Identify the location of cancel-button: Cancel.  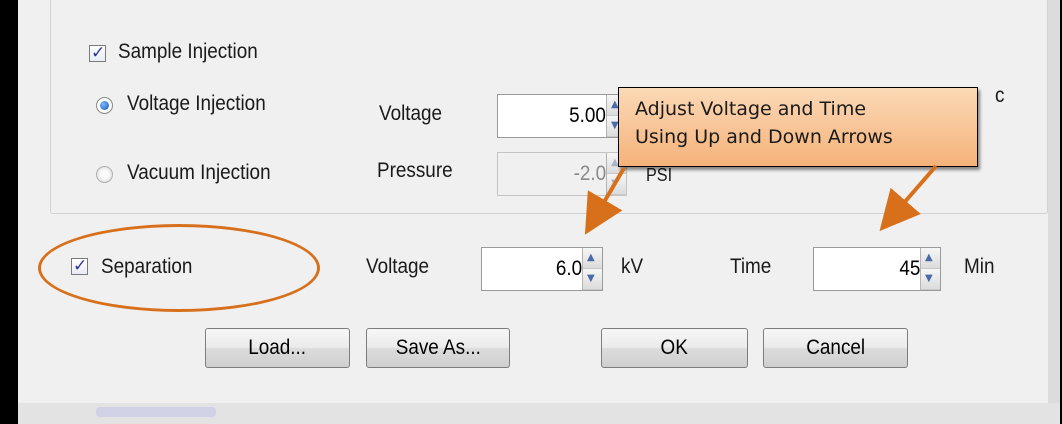
(835, 348).